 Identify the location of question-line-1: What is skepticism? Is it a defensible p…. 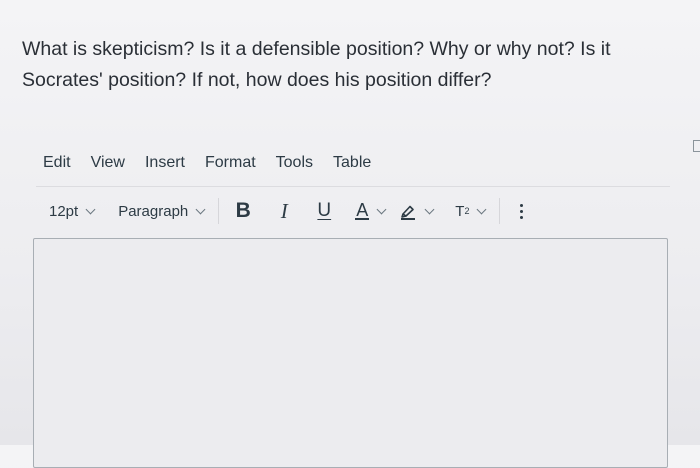
(316, 49).